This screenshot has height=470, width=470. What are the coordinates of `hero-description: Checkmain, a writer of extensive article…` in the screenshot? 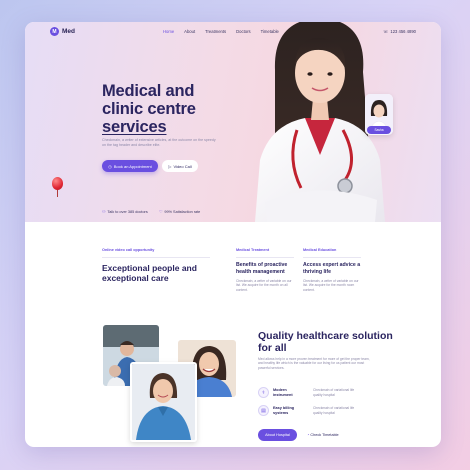 It's located at (159, 142).